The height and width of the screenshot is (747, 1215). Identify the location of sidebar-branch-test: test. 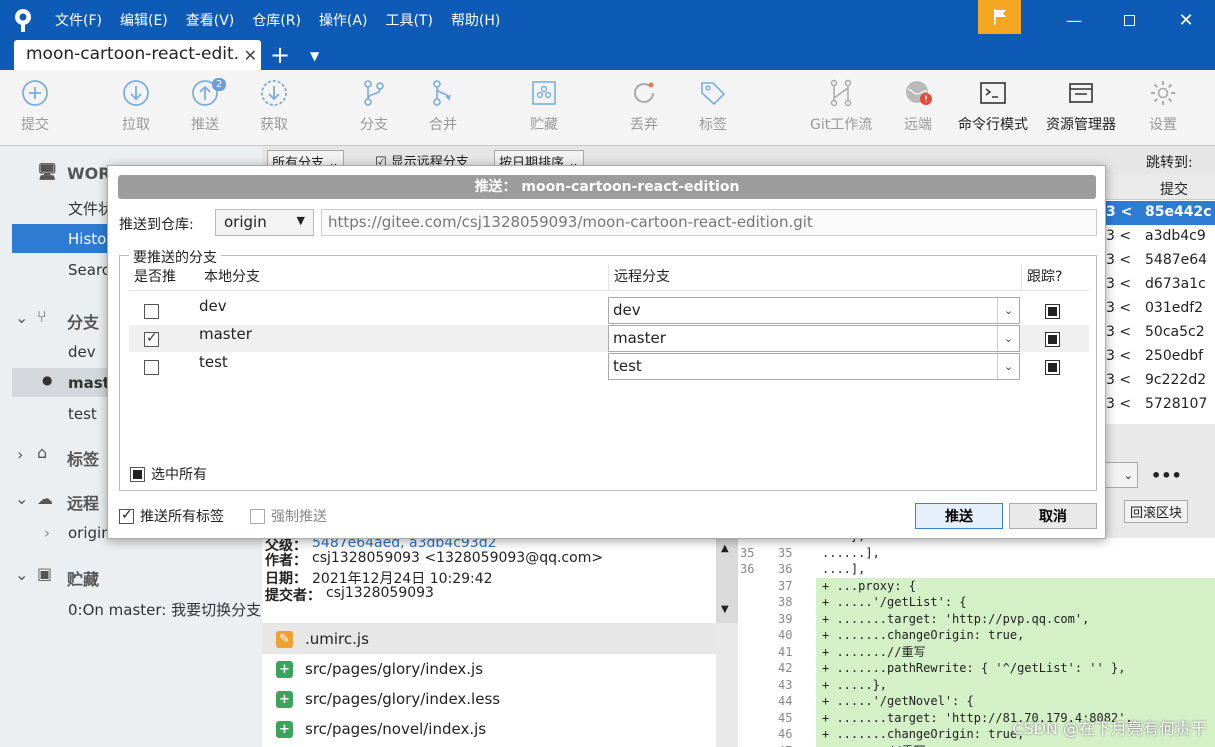
(82, 414).